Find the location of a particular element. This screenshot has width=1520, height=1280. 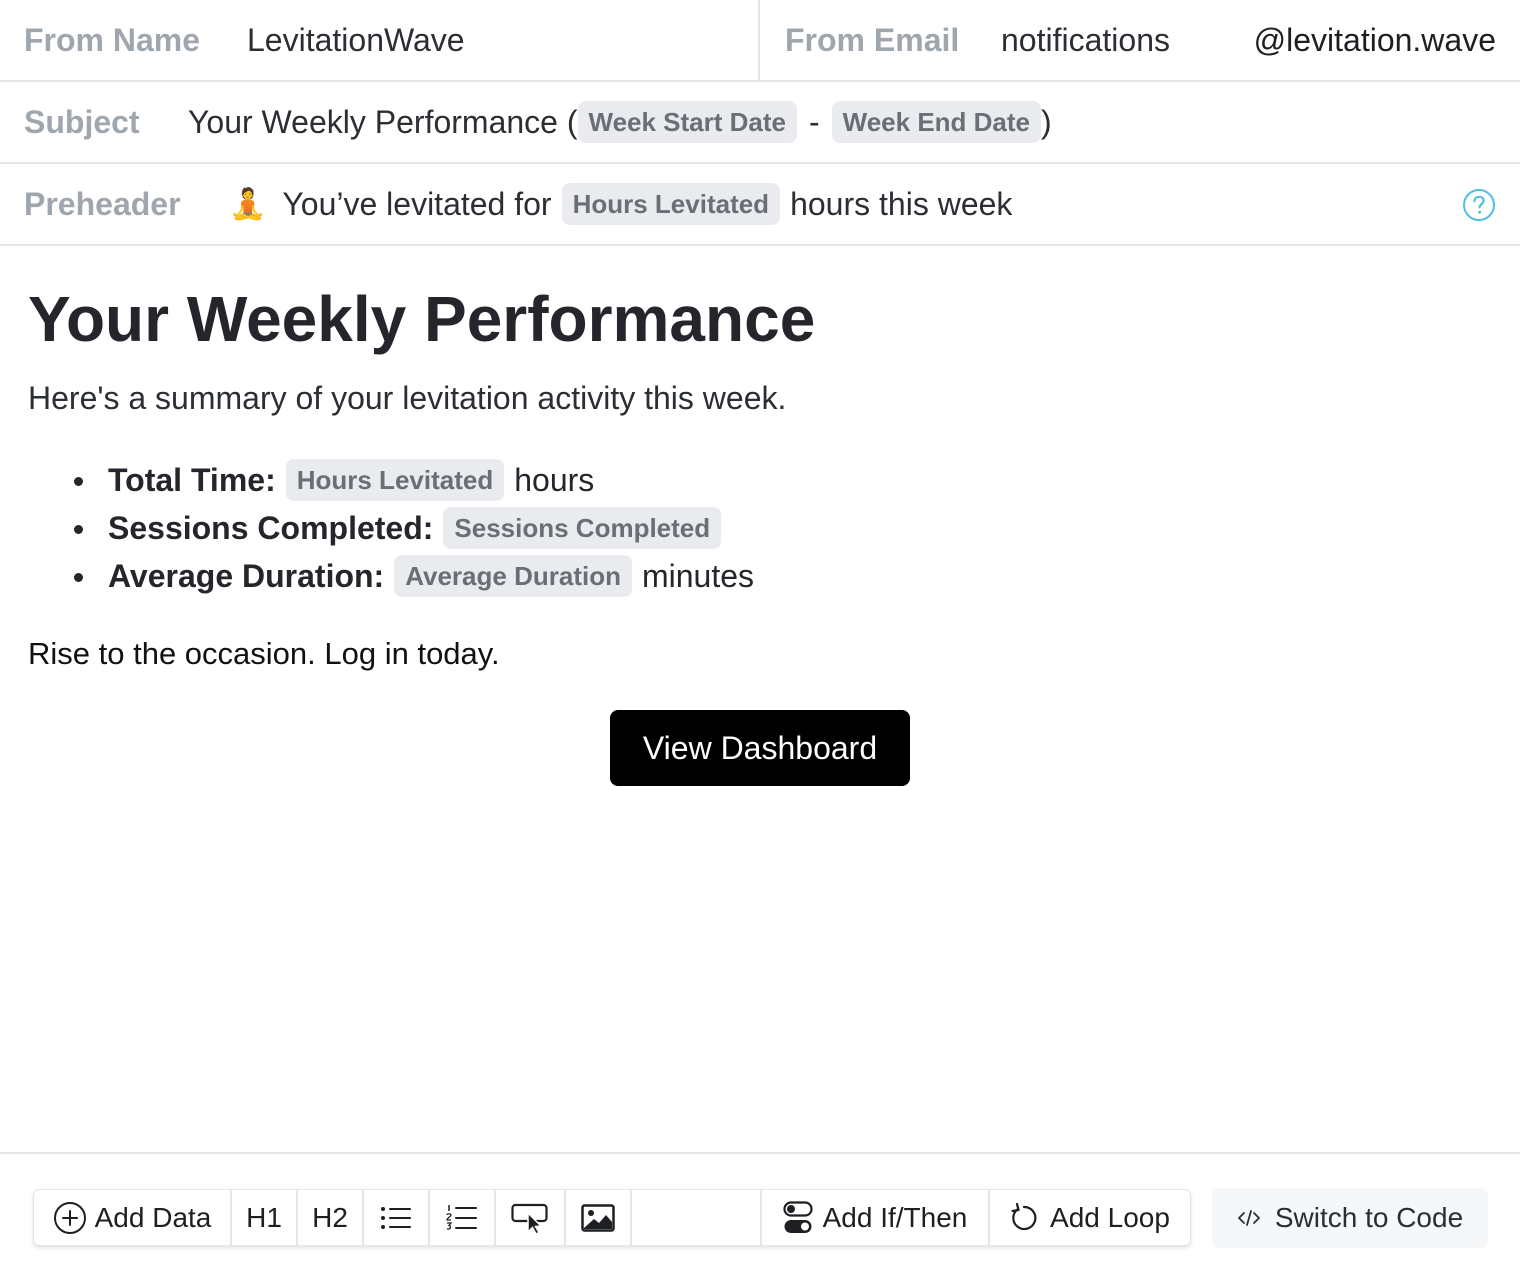

add-button-button is located at coordinates (531, 1217).